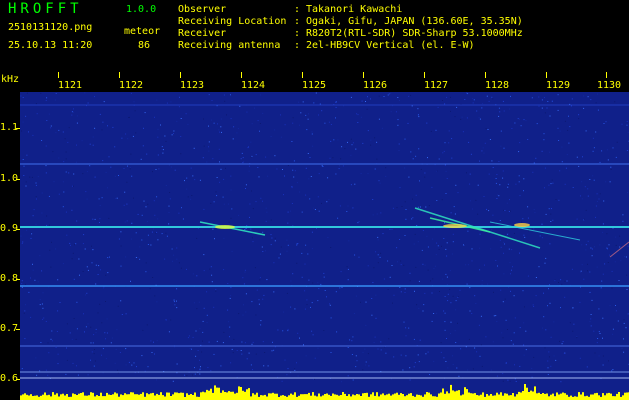 Image resolution: width=629 pixels, height=400 pixels. Describe the element at coordinates (455, 226) in the screenshot. I see `meteor-echo` at that location.